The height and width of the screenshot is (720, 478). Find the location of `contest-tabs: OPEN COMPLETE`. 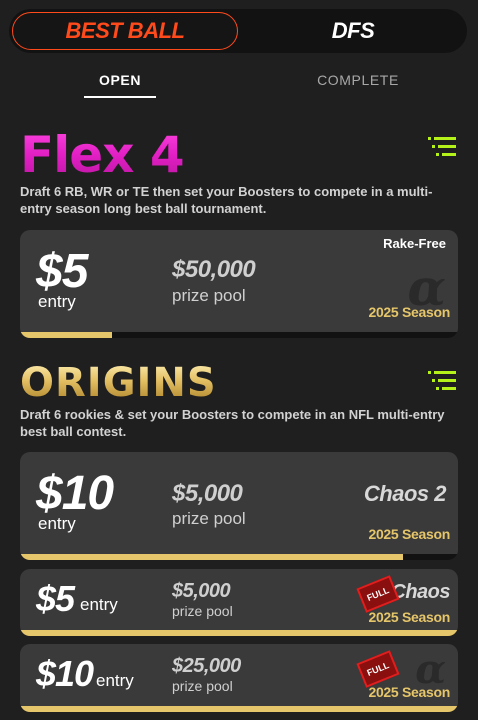

contest-tabs: OPEN COMPLETE is located at coordinates (239, 80).